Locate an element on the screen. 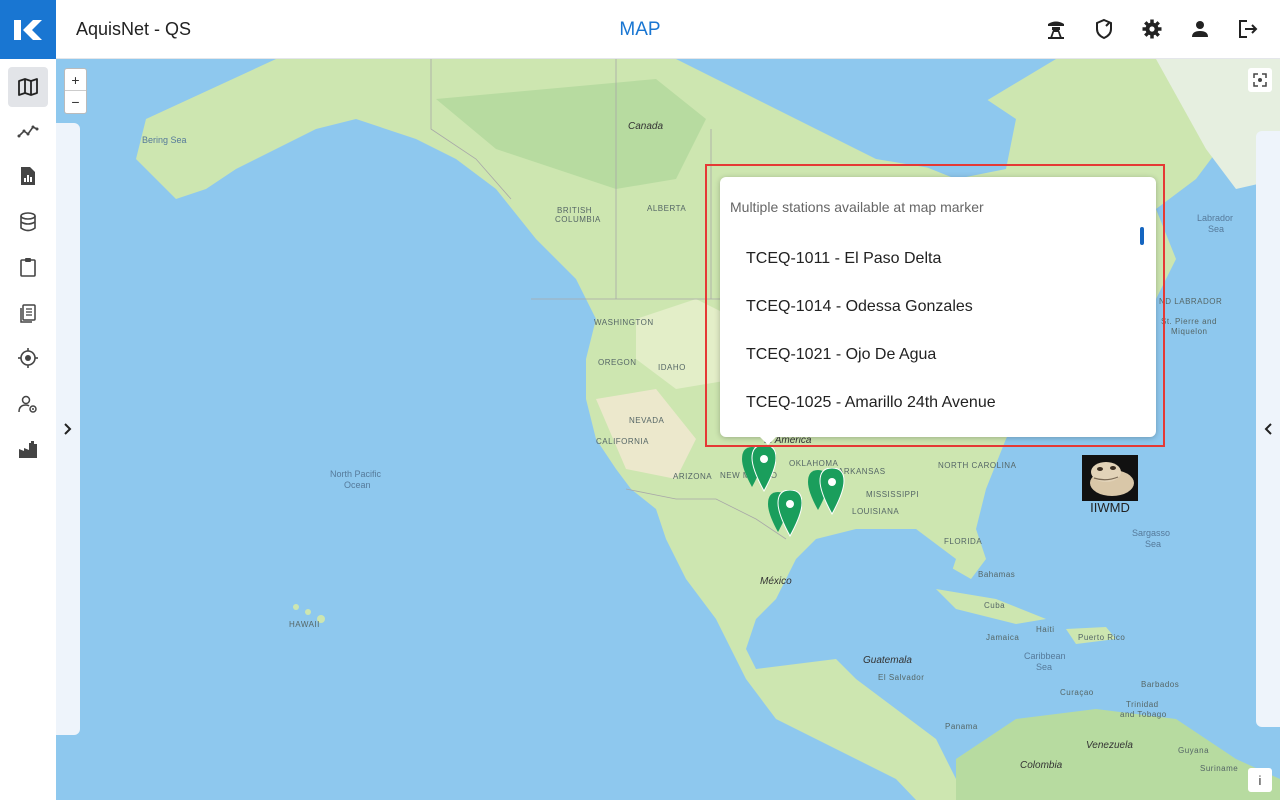  map-icon is located at coordinates (28, 87).